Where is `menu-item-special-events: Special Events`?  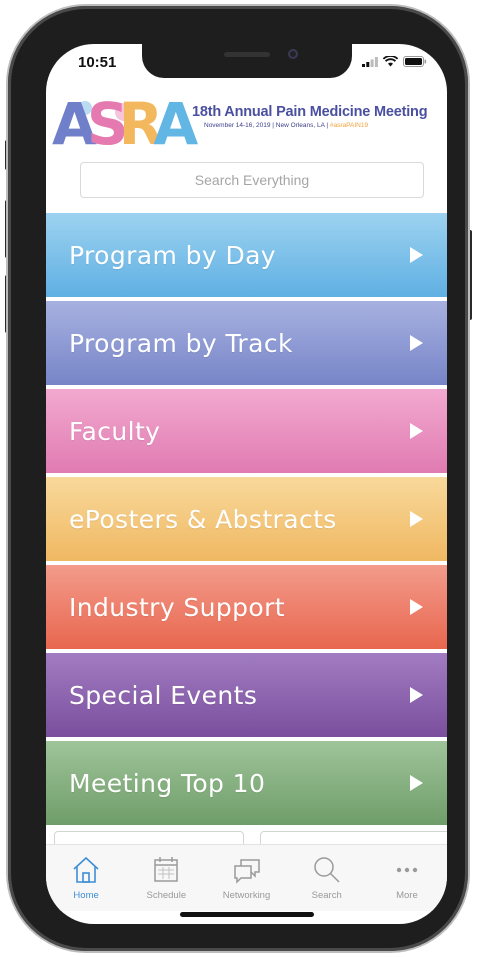 menu-item-special-events: Special Events is located at coordinates (246, 695).